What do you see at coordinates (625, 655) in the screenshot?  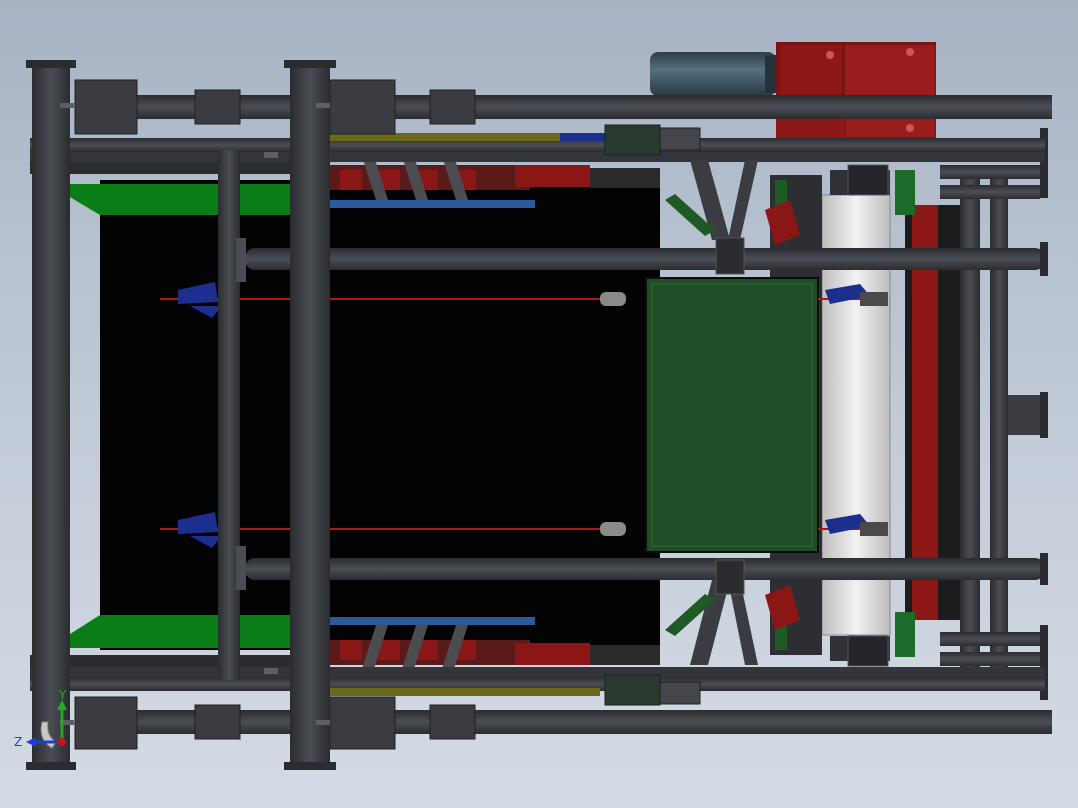 I see `head-drum-bottom` at bounding box center [625, 655].